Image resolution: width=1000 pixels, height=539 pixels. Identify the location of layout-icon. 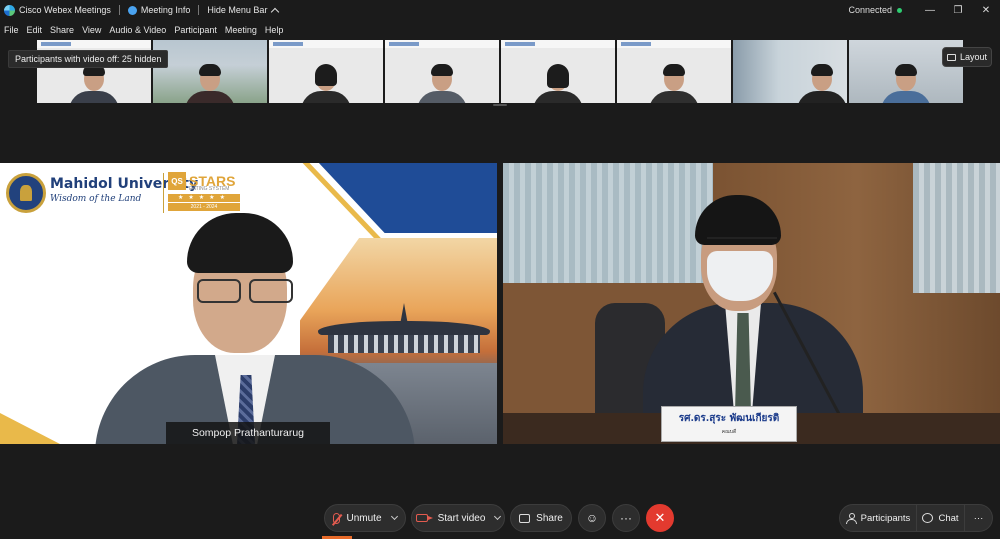
(951, 57).